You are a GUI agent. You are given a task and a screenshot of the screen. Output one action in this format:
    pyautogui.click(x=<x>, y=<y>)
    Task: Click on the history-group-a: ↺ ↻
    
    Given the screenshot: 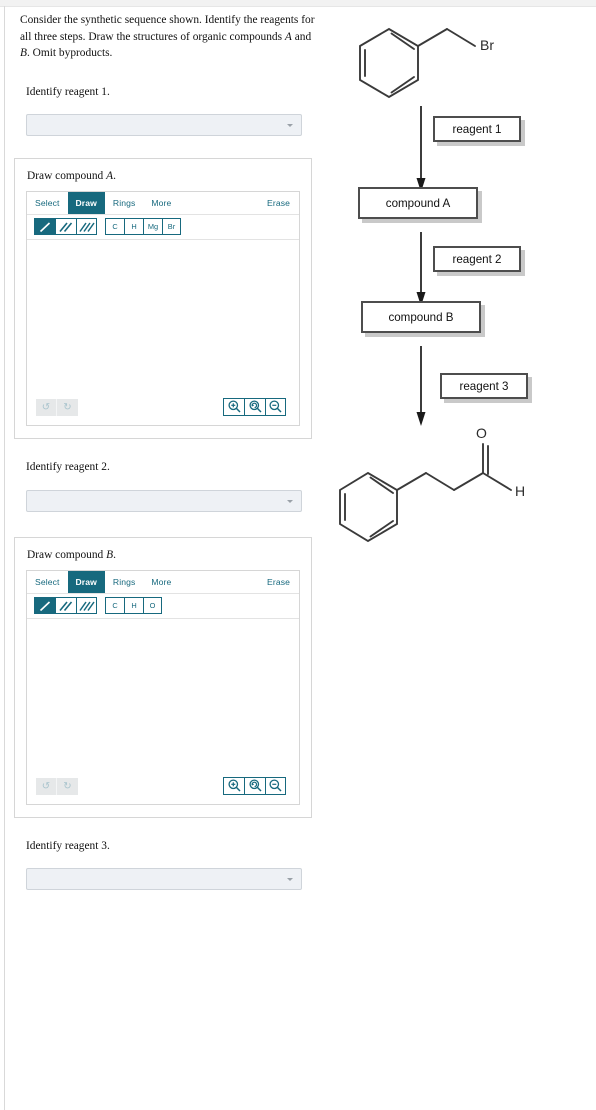 What is the action you would take?
    pyautogui.click(x=57, y=407)
    